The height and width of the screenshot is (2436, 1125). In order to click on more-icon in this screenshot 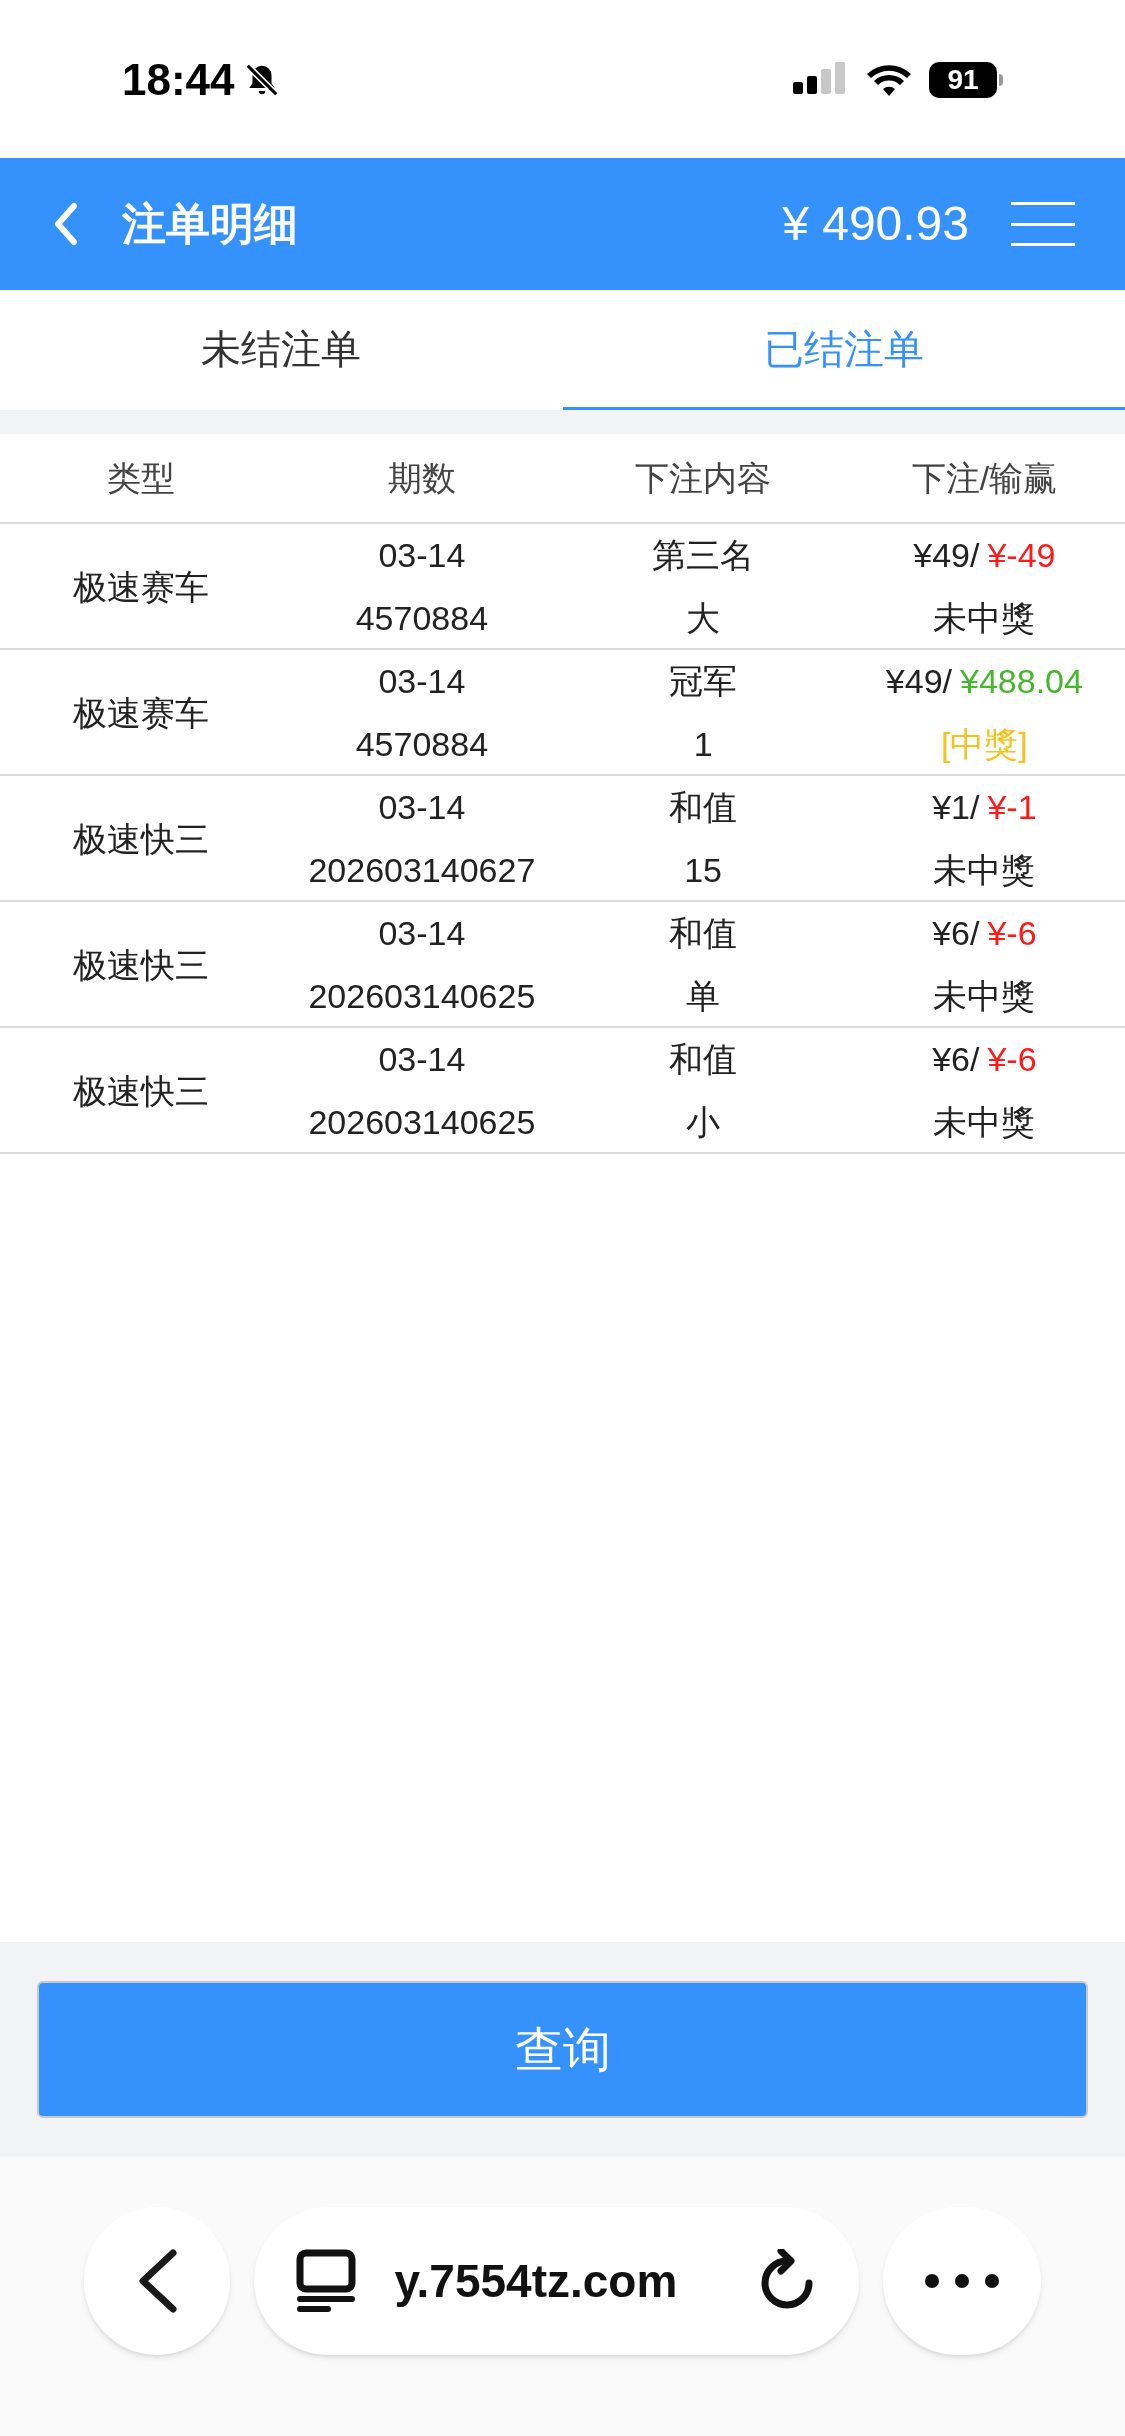, I will do `click(961, 2281)`.